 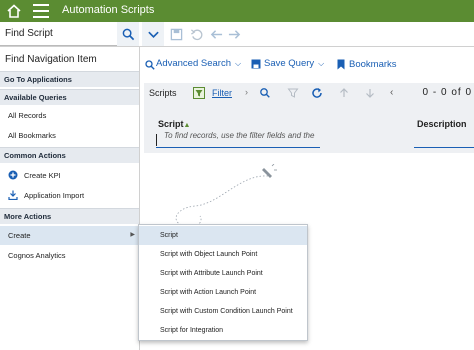 What do you see at coordinates (14, 11) in the screenshot?
I see `home-icon` at bounding box center [14, 11].